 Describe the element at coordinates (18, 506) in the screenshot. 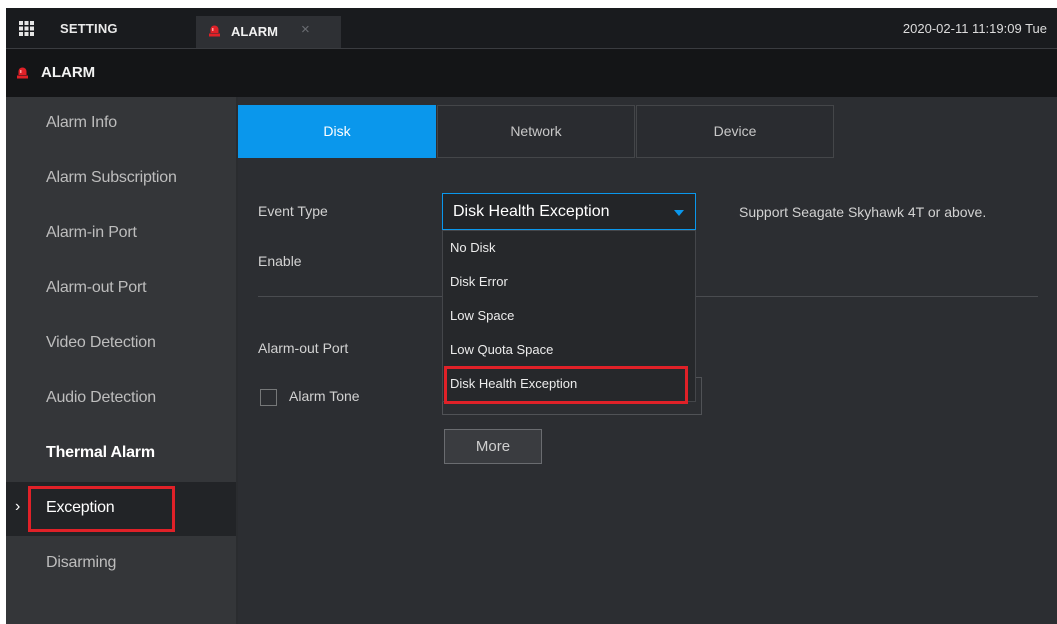

I see `chevron-right-icon: ›` at that location.